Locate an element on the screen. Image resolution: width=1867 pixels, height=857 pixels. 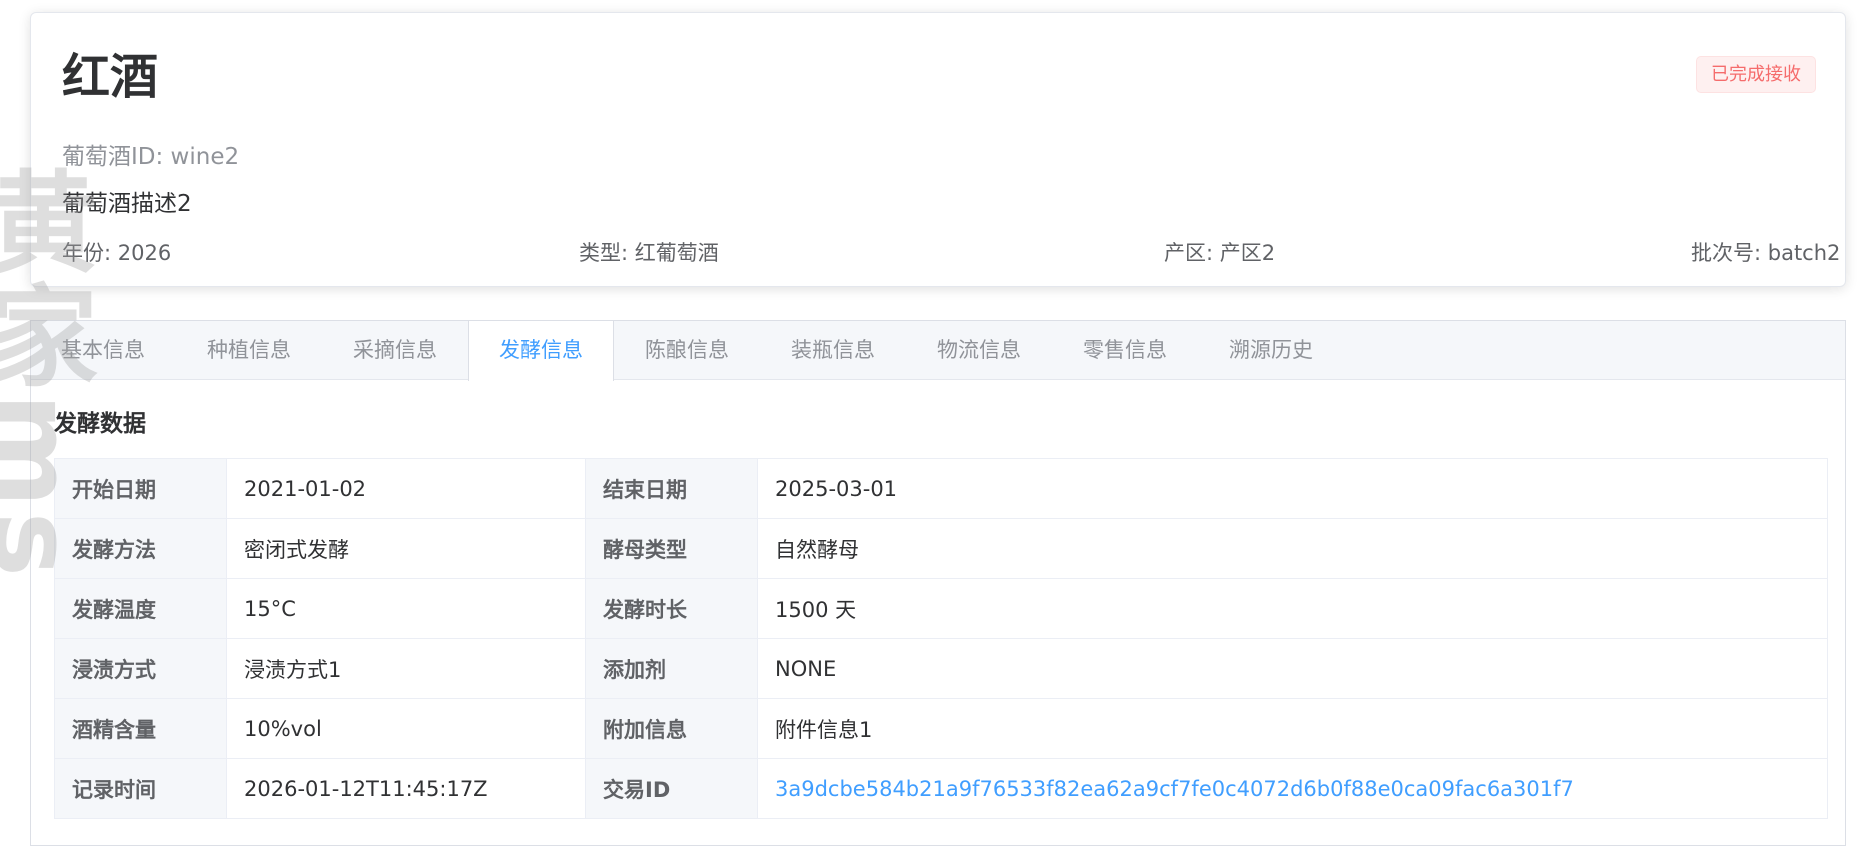
table-row: 发酵方法 密闭式发酵 酵母类型 自然酵母 is located at coordinates (941, 548).